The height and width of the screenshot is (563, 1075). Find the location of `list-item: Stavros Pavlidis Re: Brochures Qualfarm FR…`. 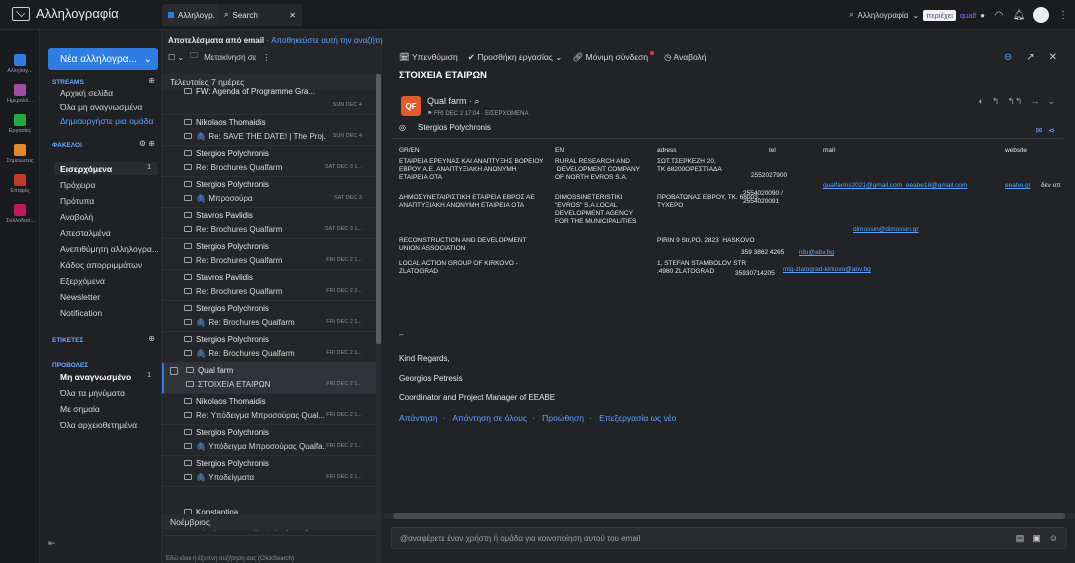

list-item: Stavros Pavlidis Re: Brochures Qualfarm FR… is located at coordinates (269, 285).